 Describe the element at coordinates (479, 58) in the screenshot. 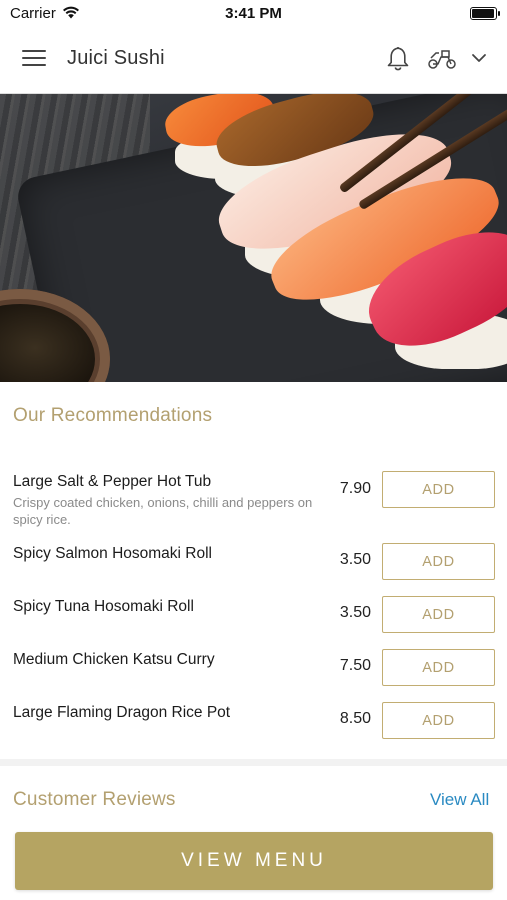

I see `chevron-down-icon` at that location.